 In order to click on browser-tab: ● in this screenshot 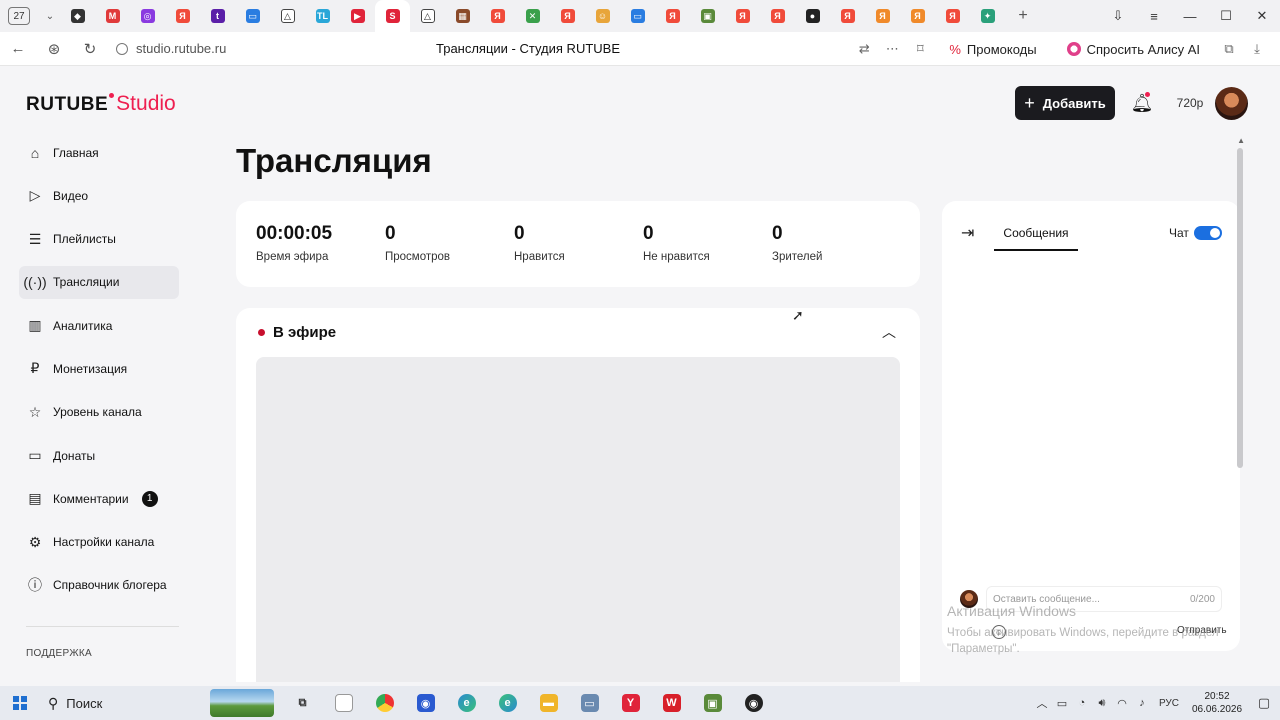, I will do `click(812, 16)`.